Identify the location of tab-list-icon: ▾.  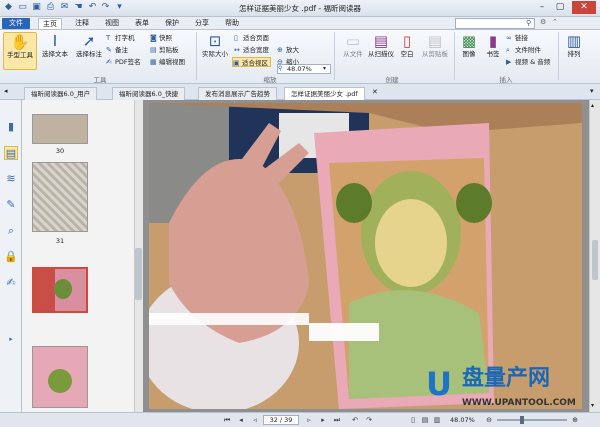
(592, 91).